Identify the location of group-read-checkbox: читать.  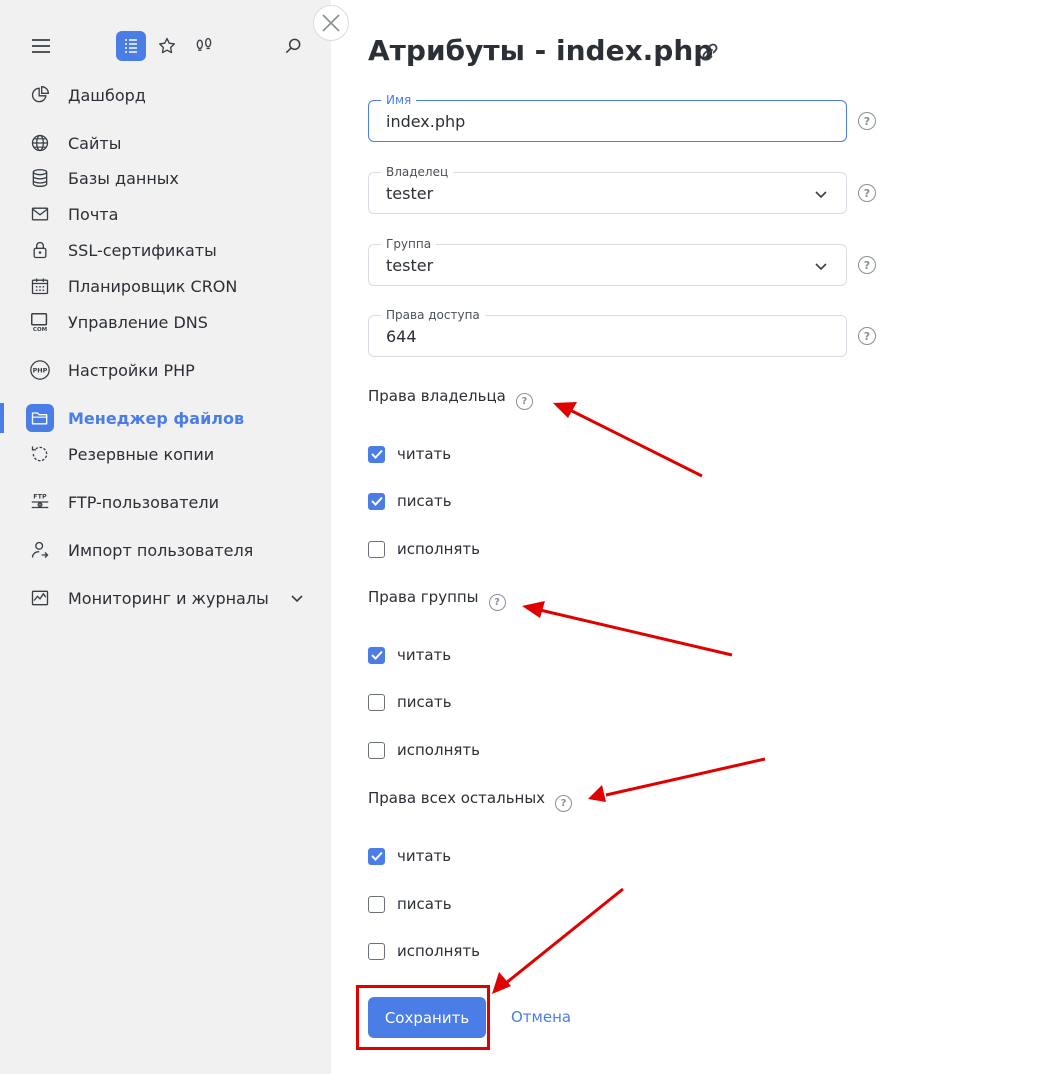
(409, 655).